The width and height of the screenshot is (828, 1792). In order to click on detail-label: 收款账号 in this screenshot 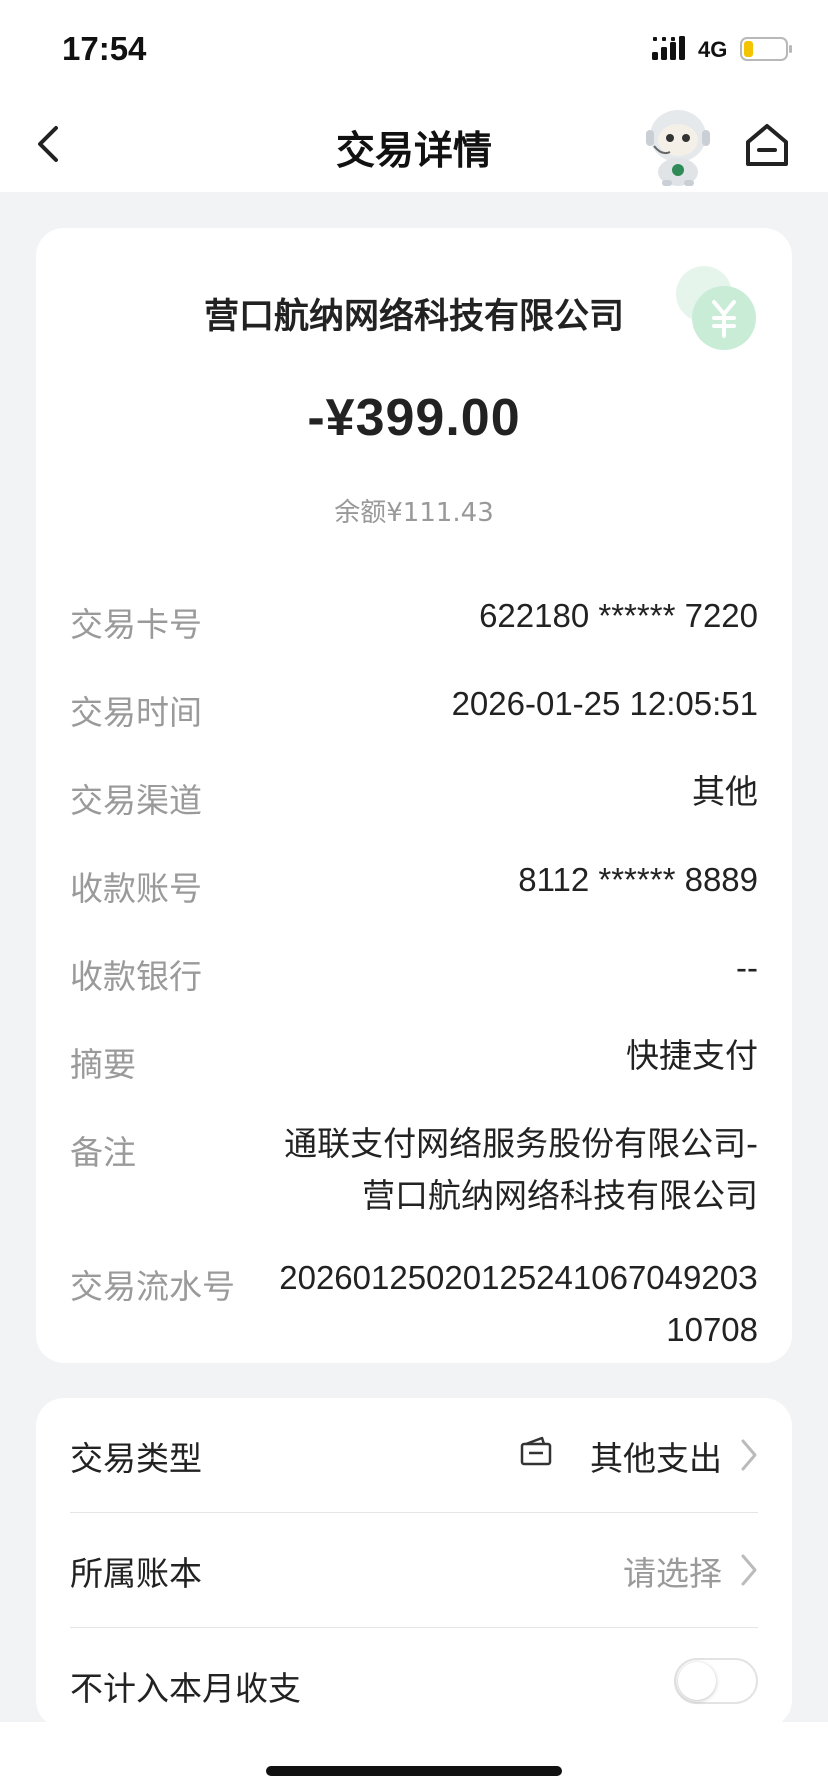, I will do `click(136, 888)`.